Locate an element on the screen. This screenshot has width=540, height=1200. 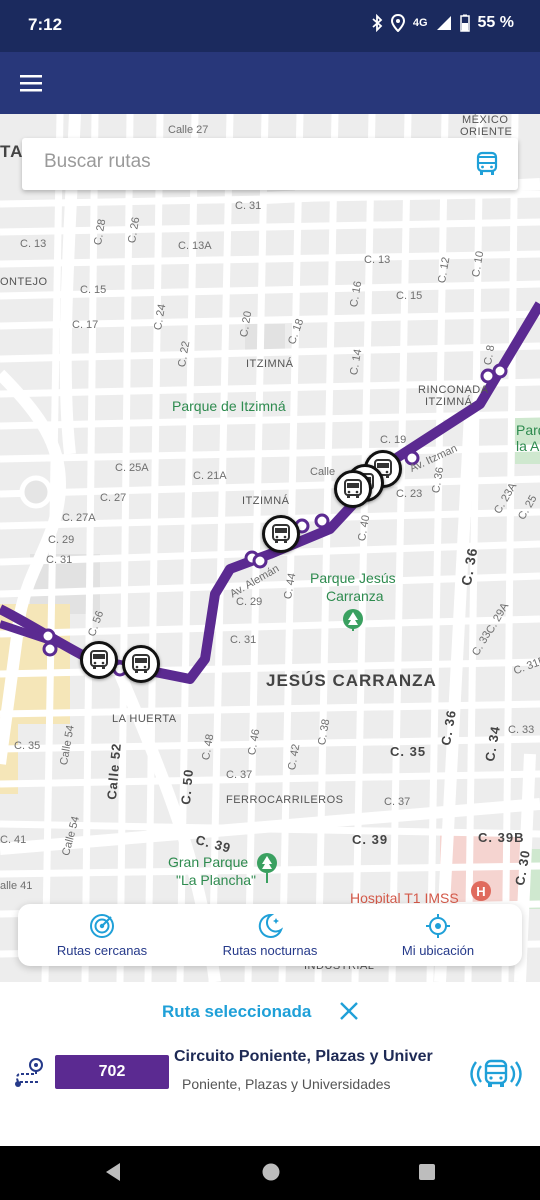
map-label: JESÚS CARRANZA is located at coordinates (351, 680).